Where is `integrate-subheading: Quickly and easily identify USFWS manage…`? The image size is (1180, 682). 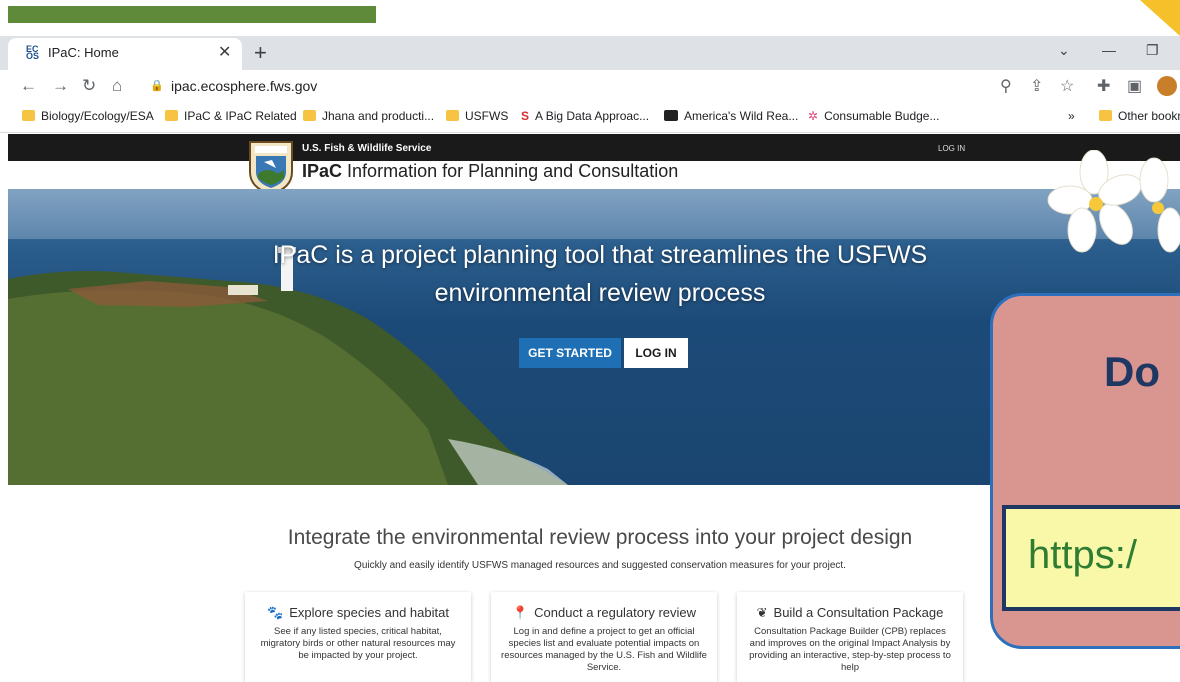
integrate-subheading: Quickly and easily identify USFWS manage… is located at coordinates (600, 565).